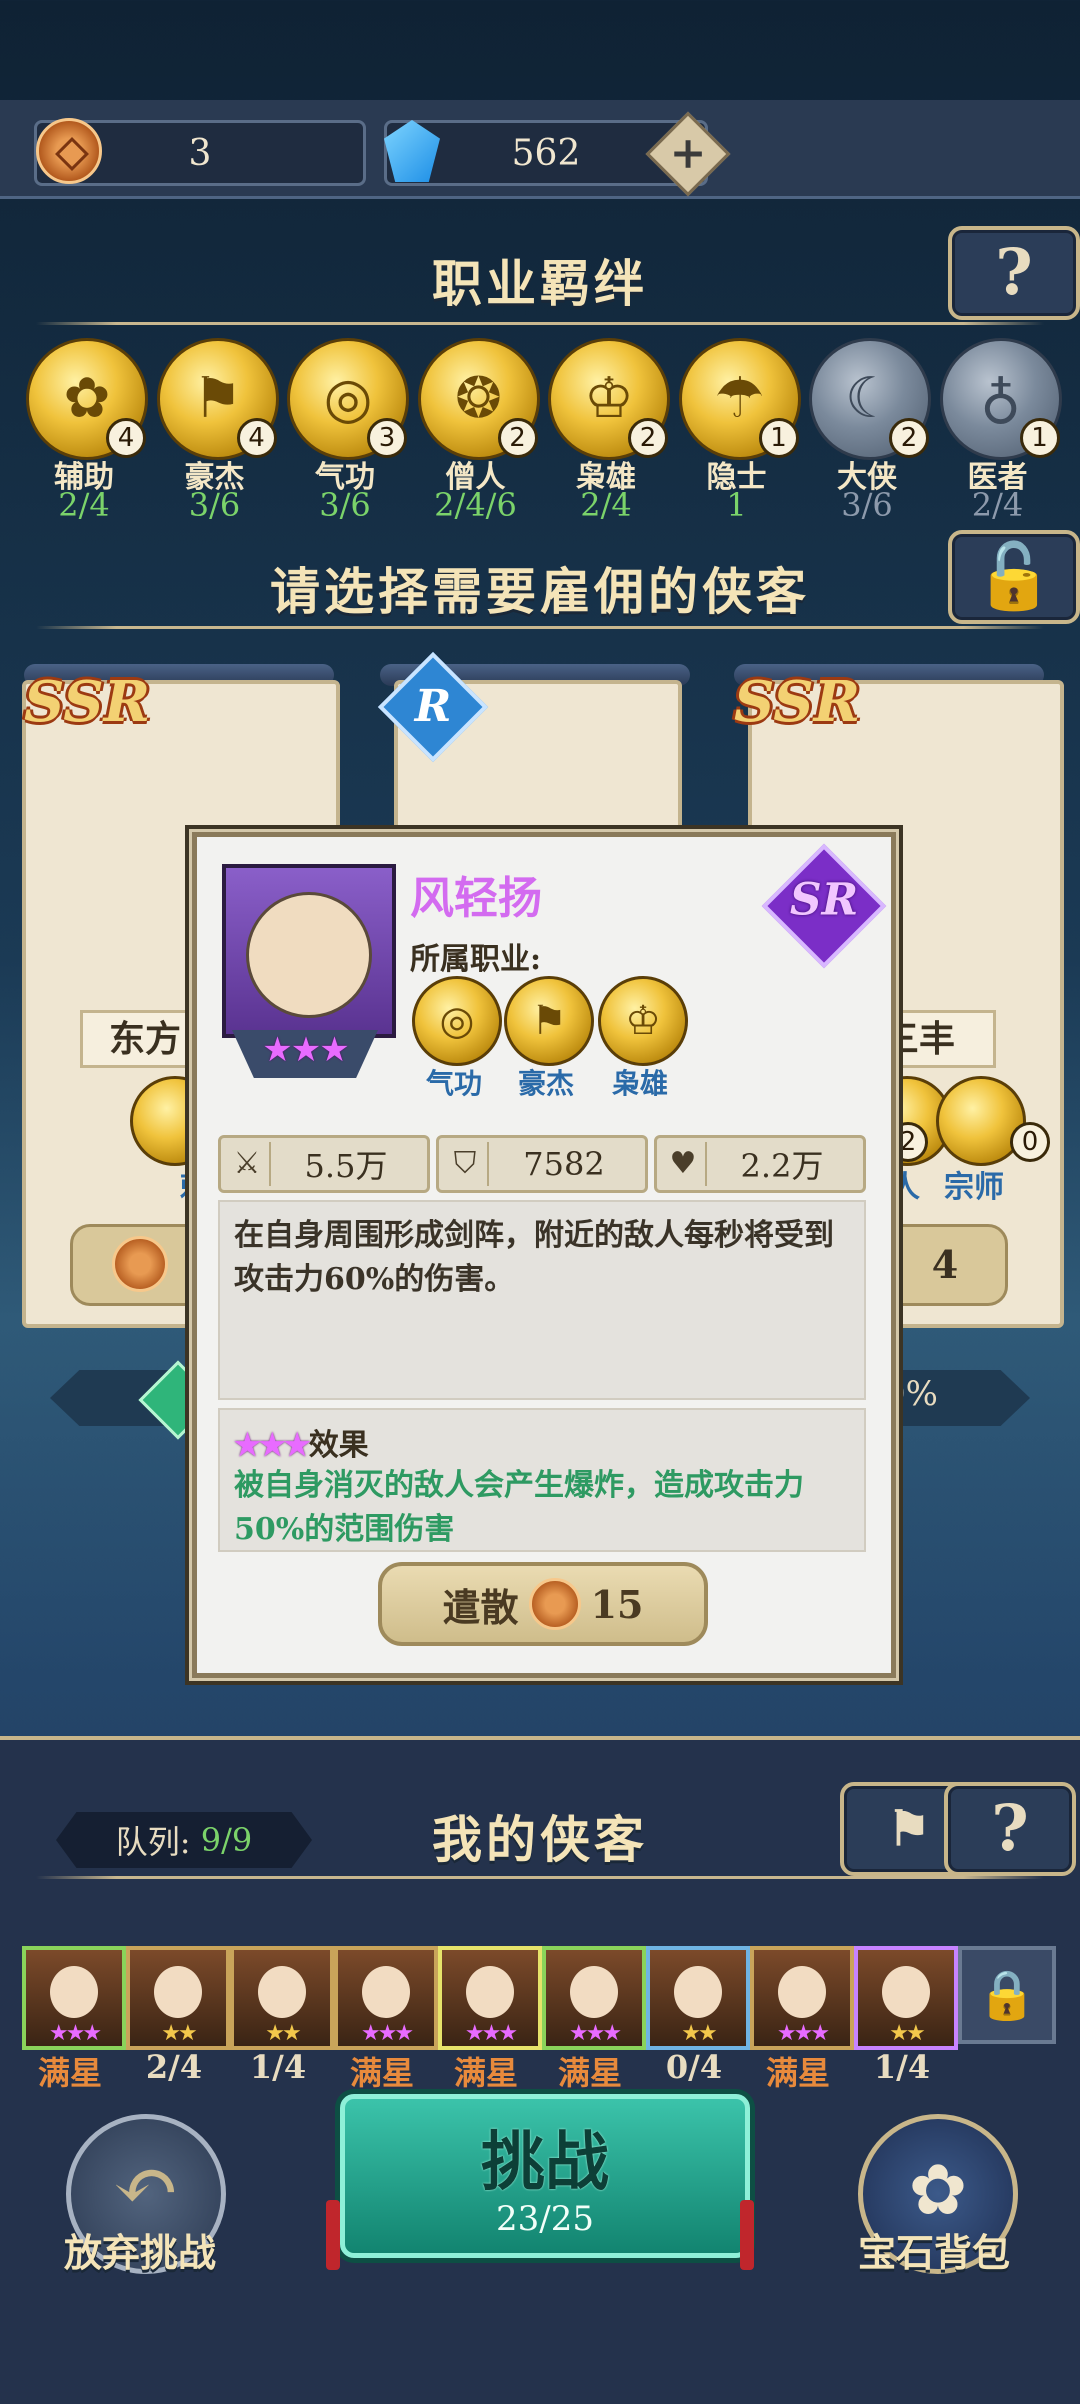 The height and width of the screenshot is (2404, 1080). Describe the element at coordinates (684, 1164) in the screenshot. I see `heart-icon: ♥` at that location.